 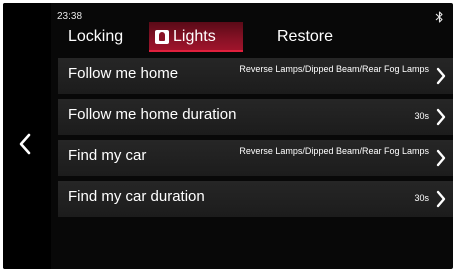 What do you see at coordinates (162, 37) in the screenshot?
I see `lamp-icon` at bounding box center [162, 37].